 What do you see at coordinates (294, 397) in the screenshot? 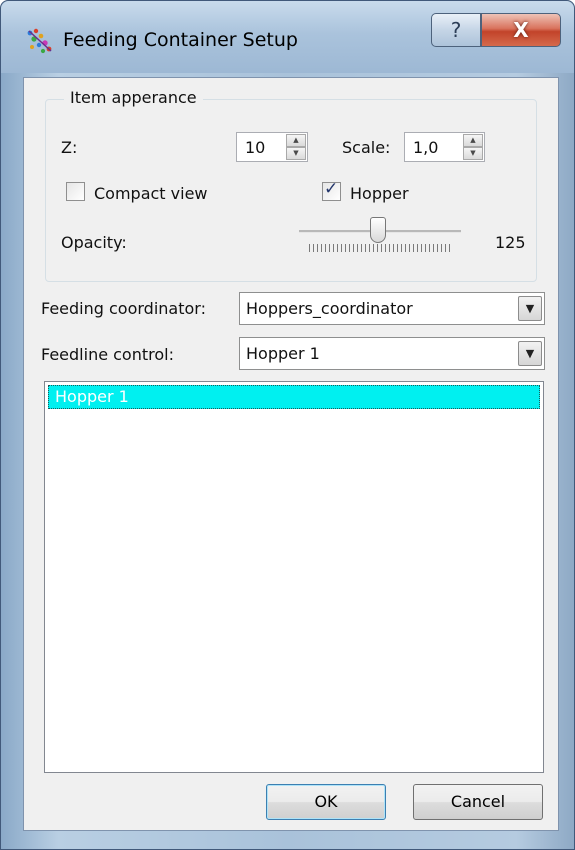
I see `list-item: Hopper 1` at bounding box center [294, 397].